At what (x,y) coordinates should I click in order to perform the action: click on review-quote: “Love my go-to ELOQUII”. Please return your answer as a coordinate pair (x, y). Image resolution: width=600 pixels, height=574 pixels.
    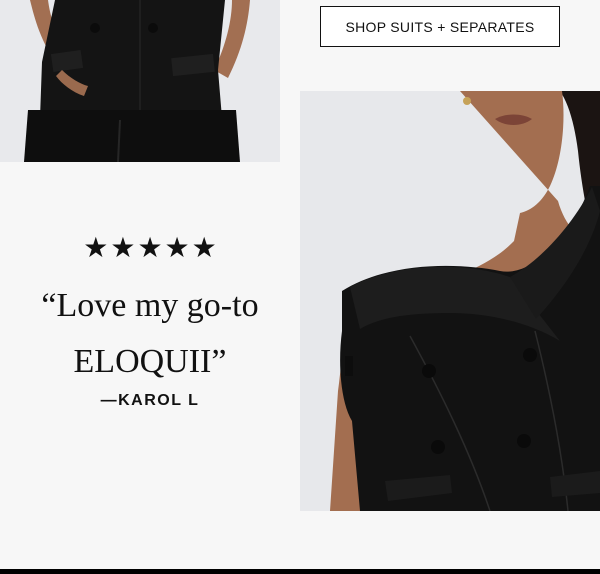
    Looking at the image, I should click on (150, 333).